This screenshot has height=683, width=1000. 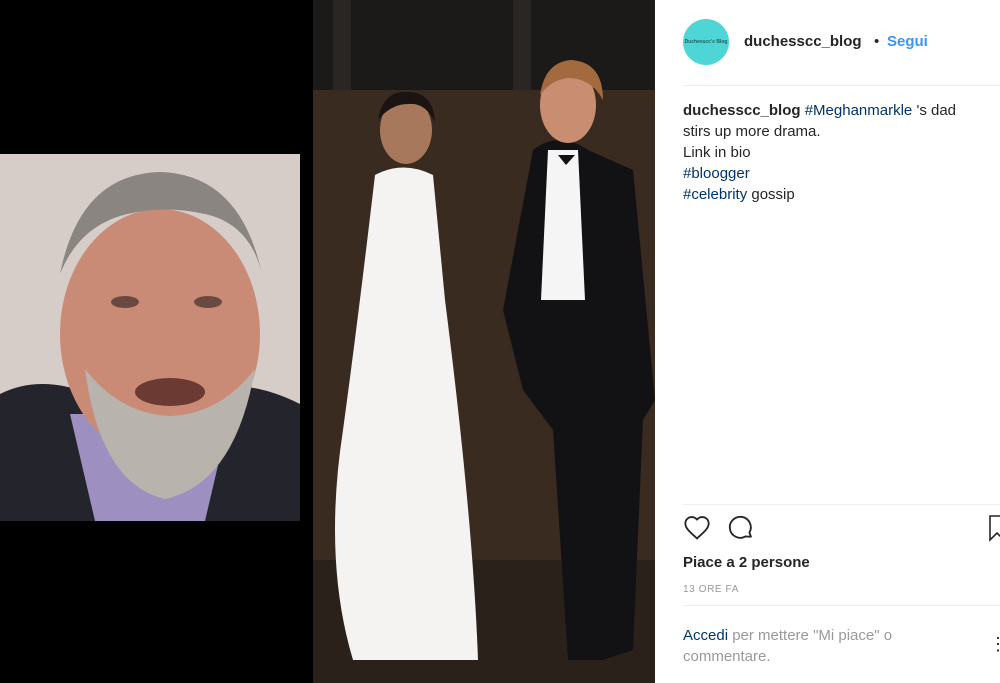 What do you see at coordinates (716, 173) in the screenshot?
I see `hashtag-link: #bloogger` at bounding box center [716, 173].